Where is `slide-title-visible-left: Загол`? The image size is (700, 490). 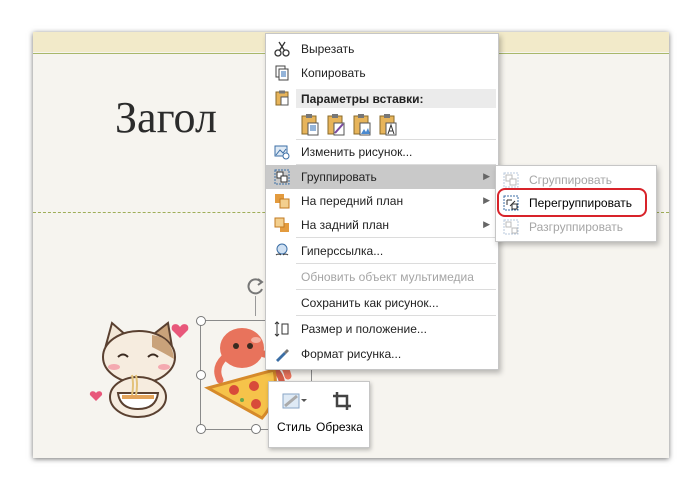
slide-title-visible-left: Загол is located at coordinates (175, 122).